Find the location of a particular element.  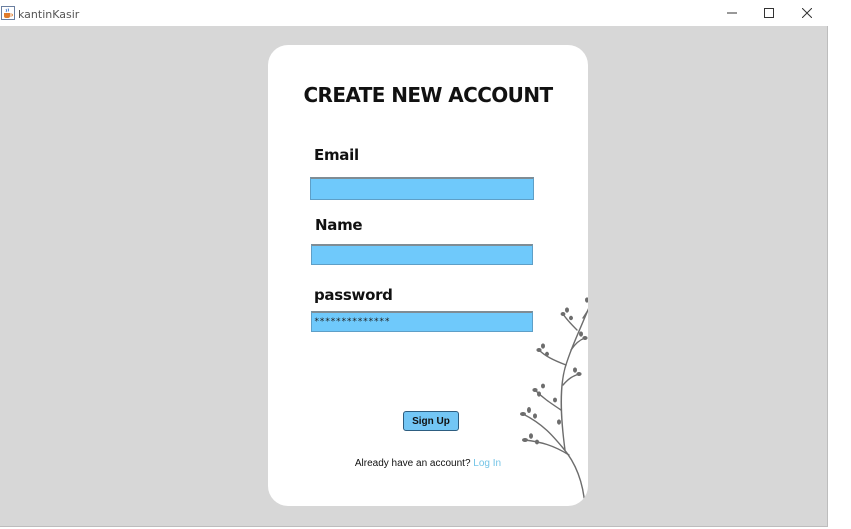

java-cup-icon is located at coordinates (8, 13).